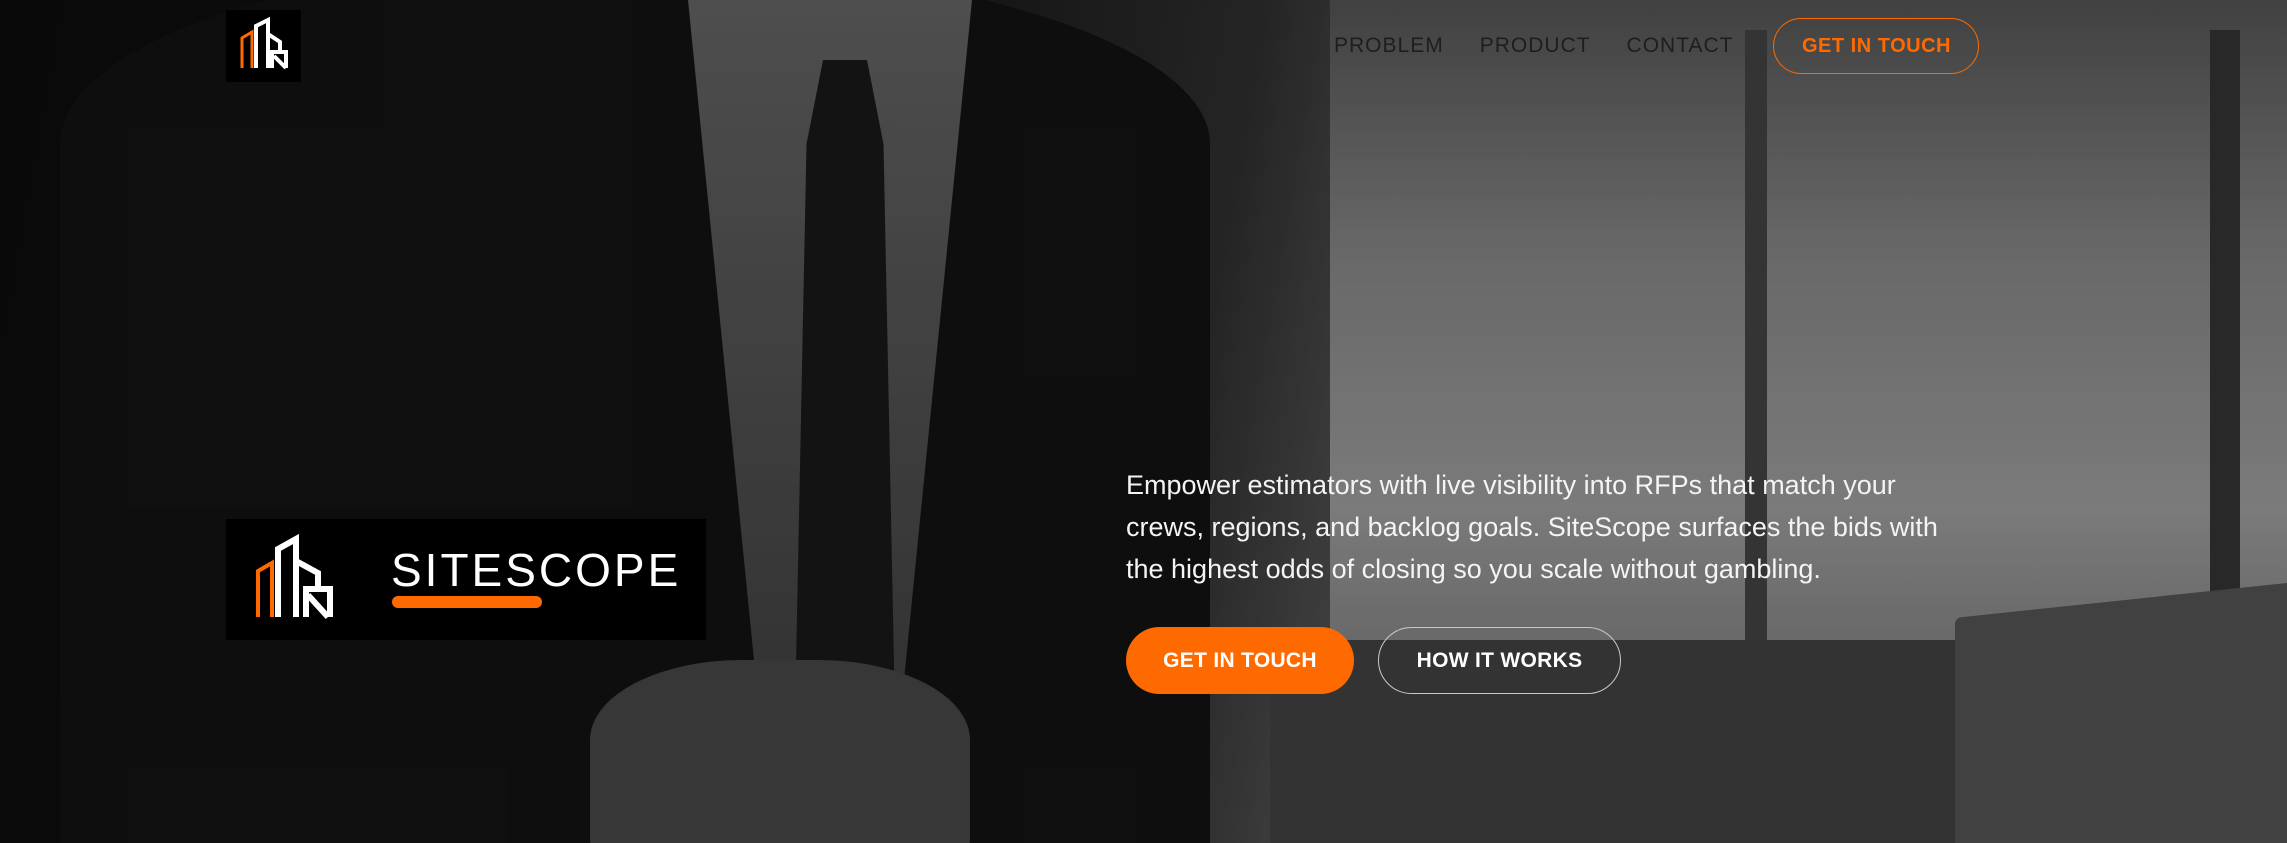 The width and height of the screenshot is (2287, 843). I want to click on main-navigation: PROBLEM PRODUCT CONTACT GET IN TOUCH, so click(1657, 46).